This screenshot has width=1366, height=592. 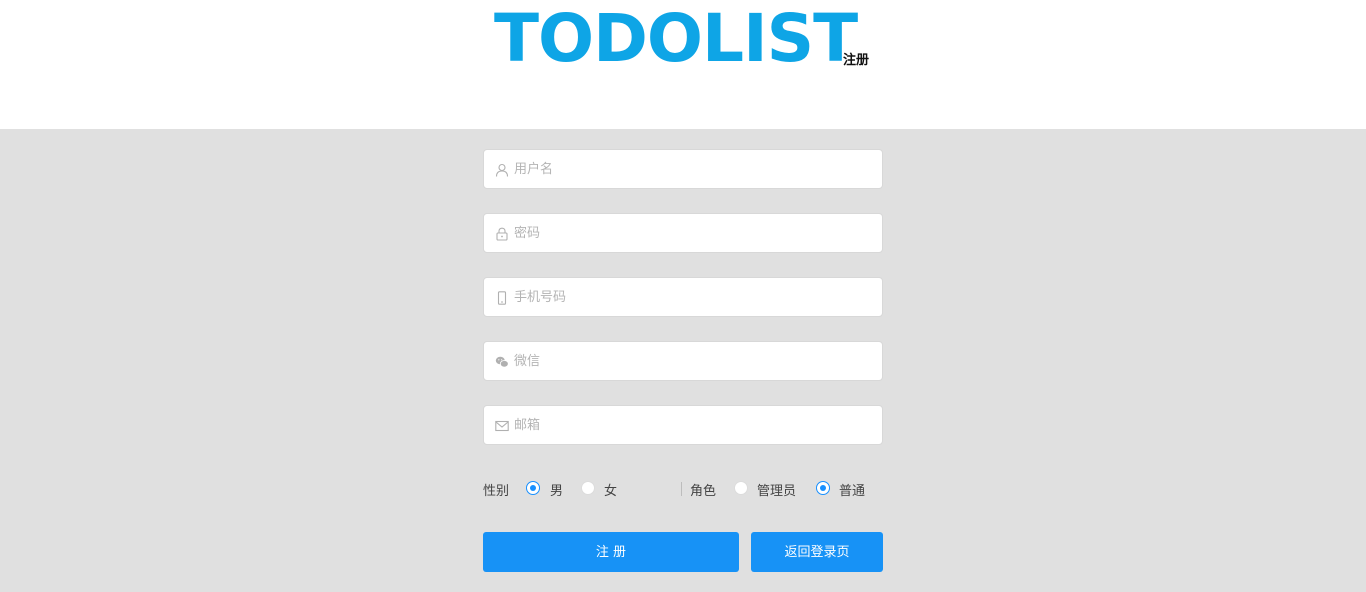 What do you see at coordinates (694, 233) in the screenshot?
I see `password-input` at bounding box center [694, 233].